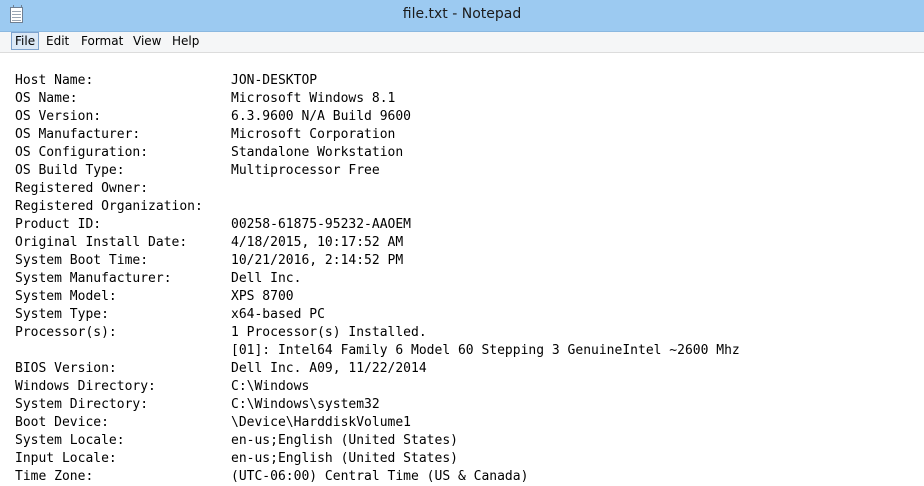 This screenshot has width=924, height=486. I want to click on menu-format: Format, so click(102, 41).